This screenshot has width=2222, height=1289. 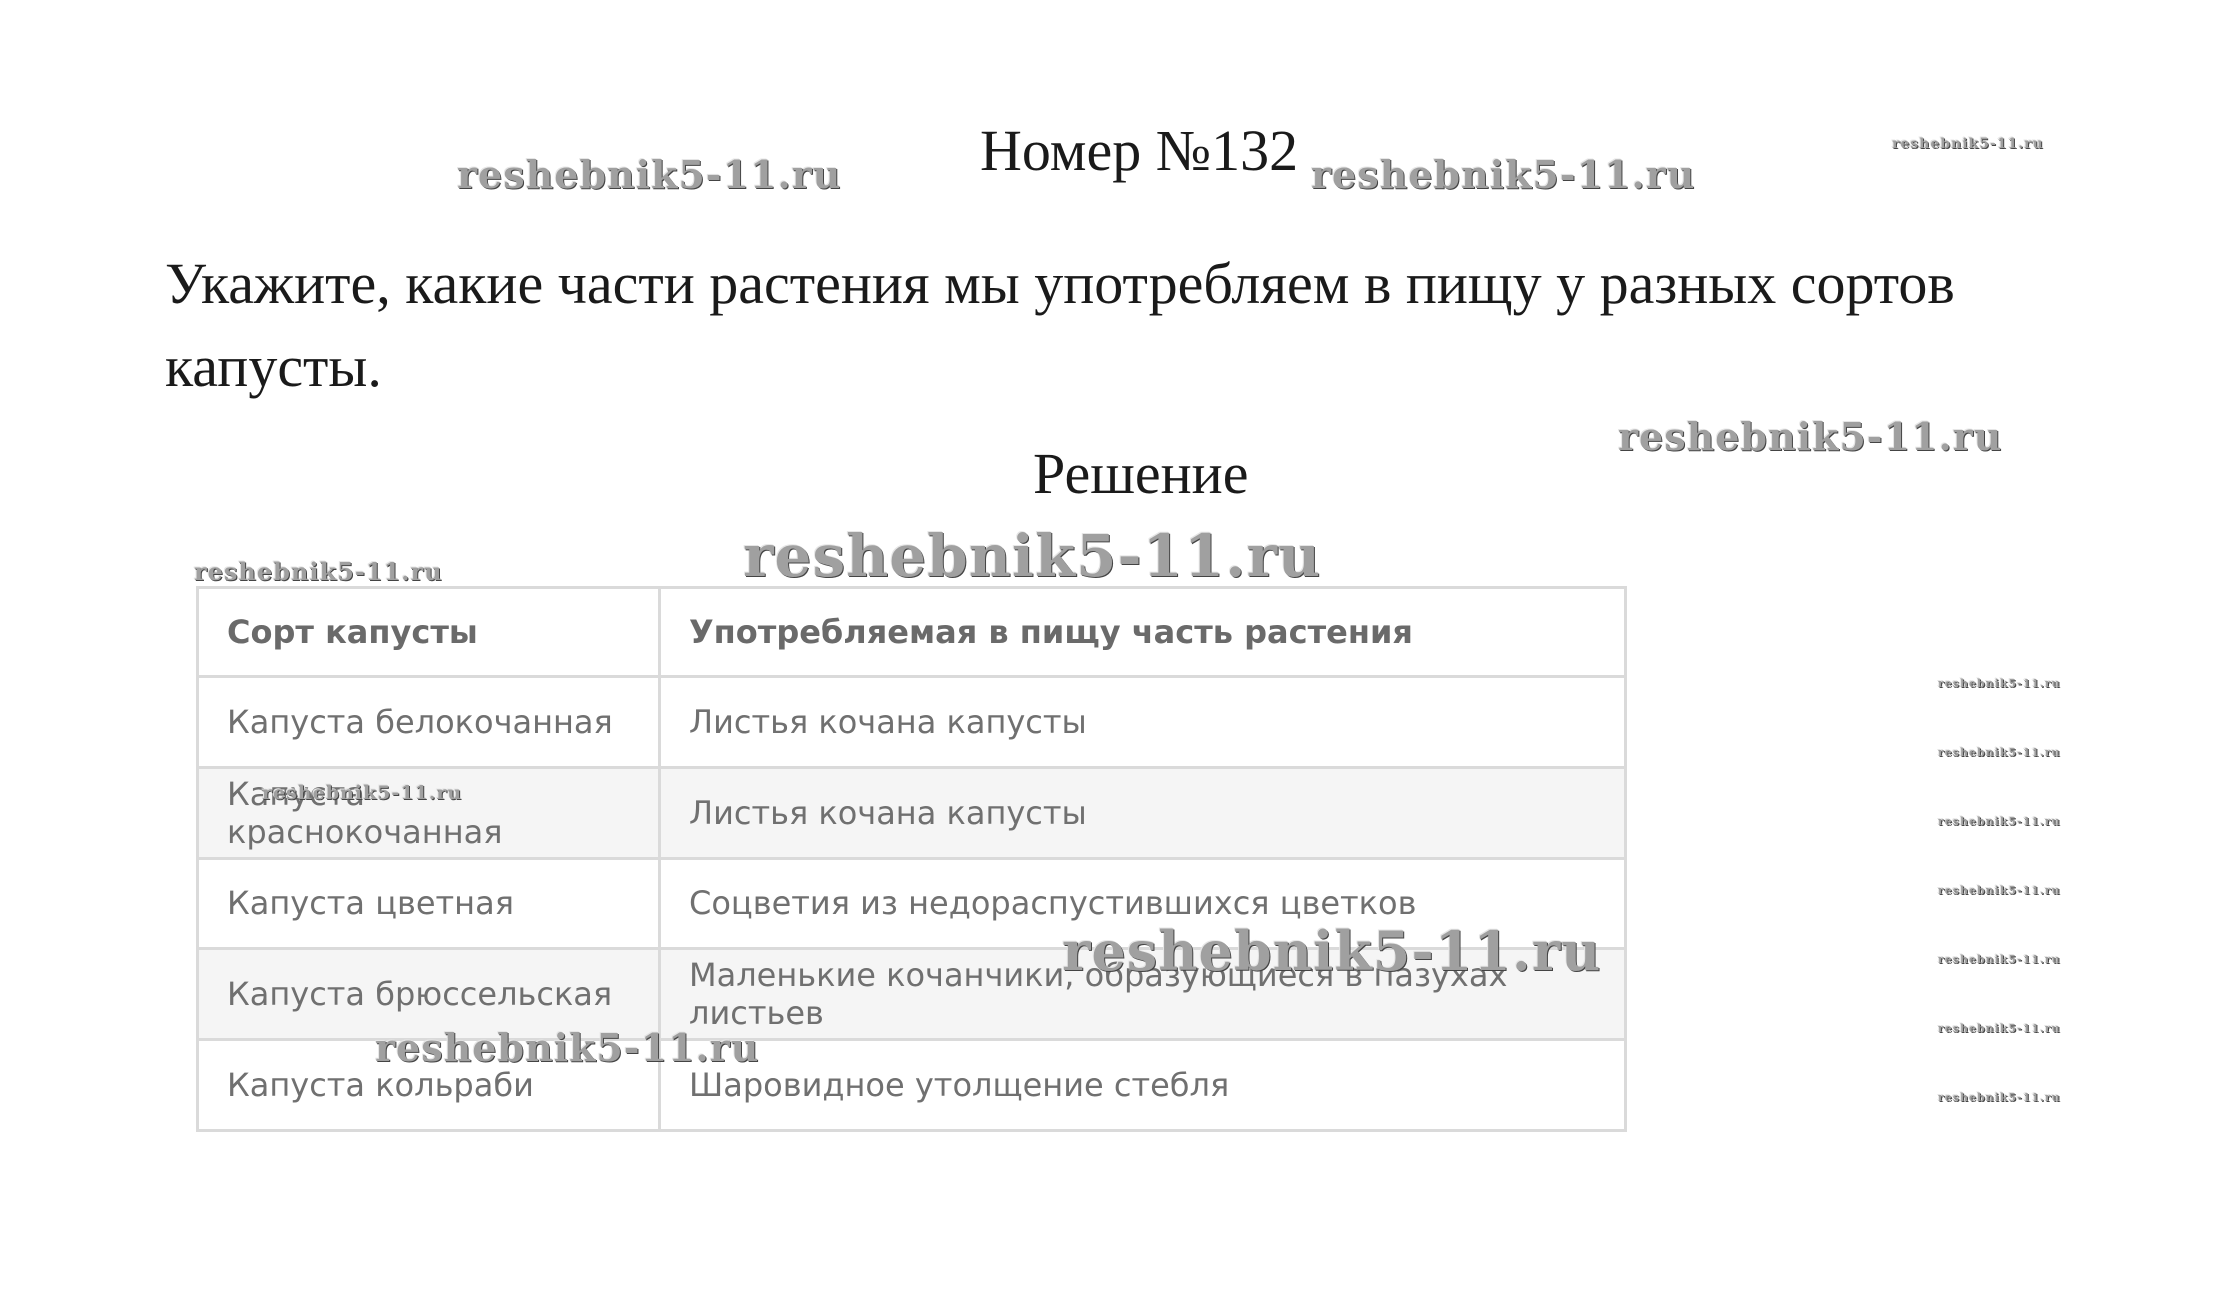 What do you see at coordinates (1142, 632) in the screenshot?
I see `column-header-edible-part: Употребляемая в пищу часть растения` at bounding box center [1142, 632].